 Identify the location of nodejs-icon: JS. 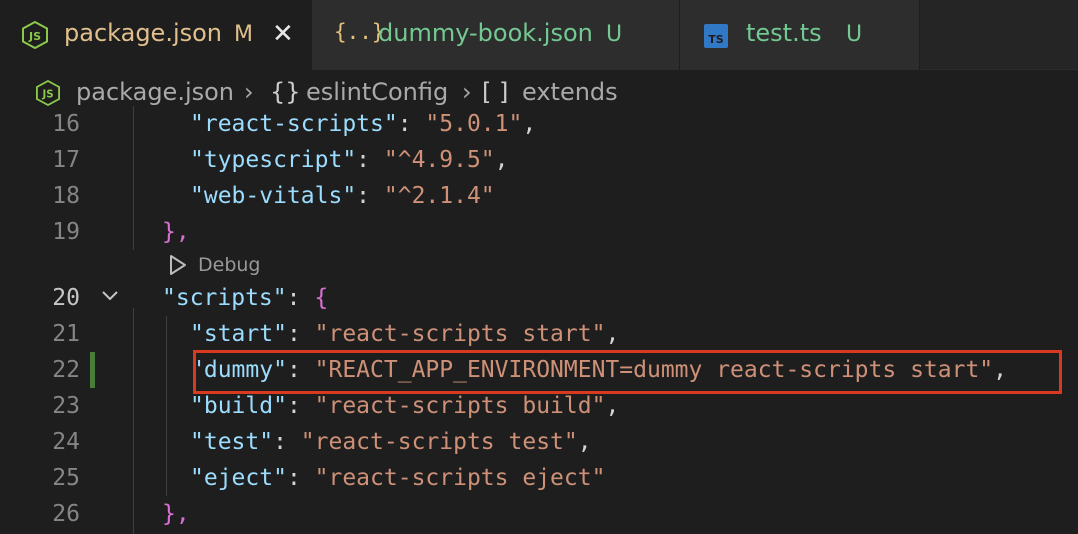
(35, 37).